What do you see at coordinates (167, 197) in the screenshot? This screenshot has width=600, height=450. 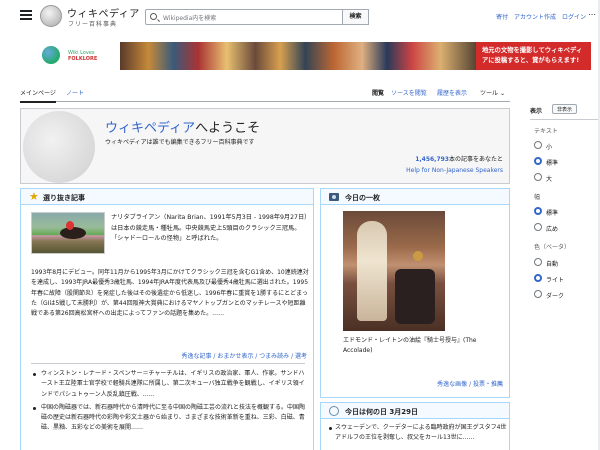 I see `featured-header: ★ 選り抜き記事` at bounding box center [167, 197].